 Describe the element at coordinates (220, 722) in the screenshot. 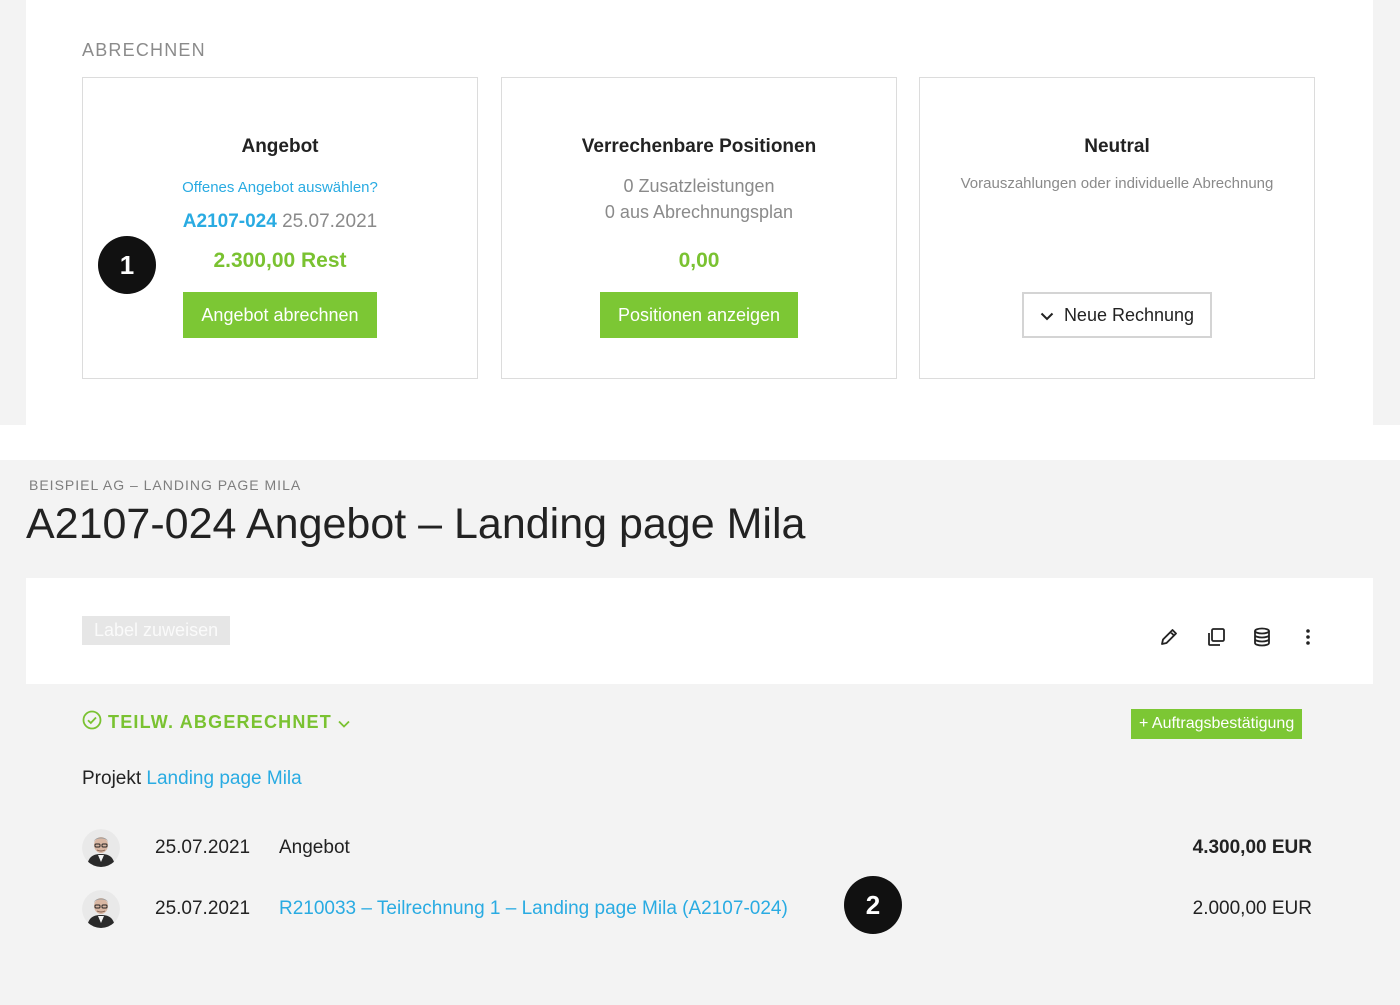

I see `status-label: TEILW. ABGERECHNET` at that location.